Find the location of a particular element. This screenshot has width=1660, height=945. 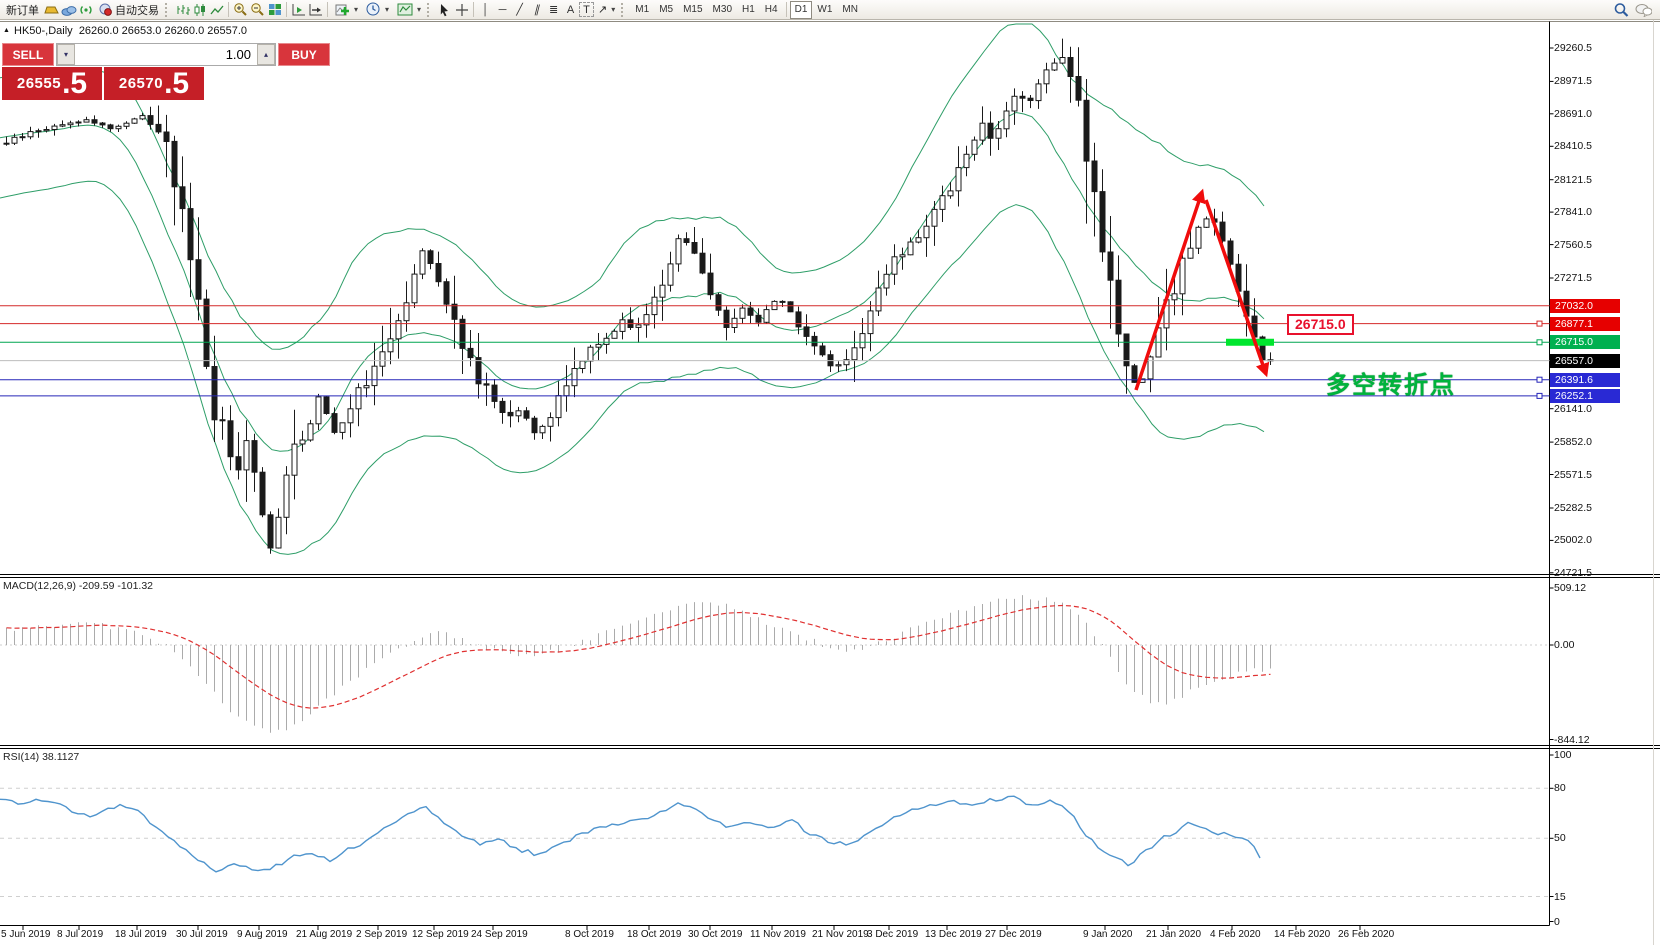

price-scale-label: 26141.0 is located at coordinates (1573, 409).